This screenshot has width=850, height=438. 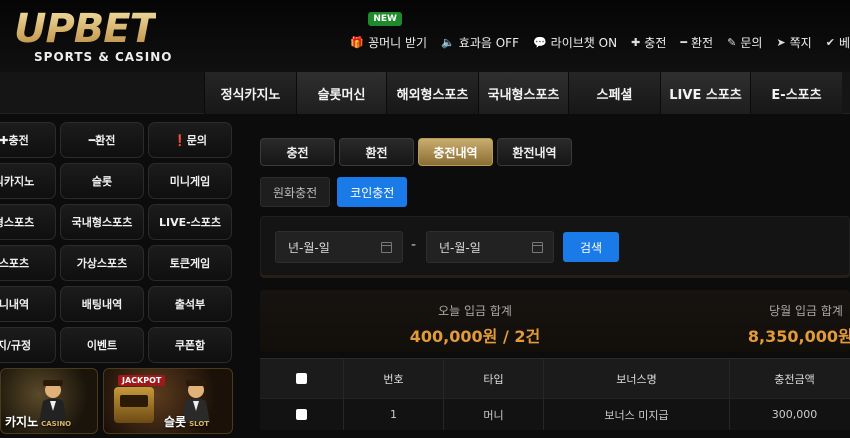 I want to click on send-icon: ➤, so click(x=781, y=42).